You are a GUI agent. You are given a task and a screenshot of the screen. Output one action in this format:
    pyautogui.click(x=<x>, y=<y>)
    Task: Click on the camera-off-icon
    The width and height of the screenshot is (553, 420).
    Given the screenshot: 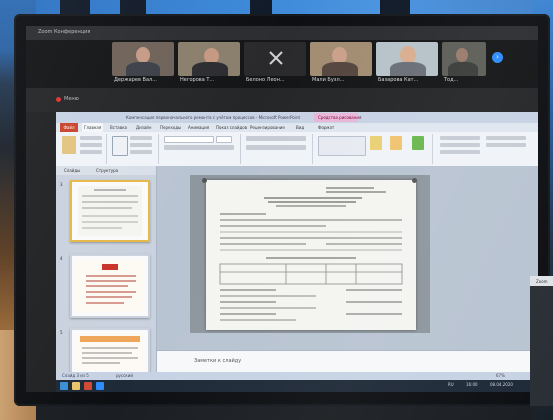 What is the action you would take?
    pyautogui.click(x=276, y=58)
    